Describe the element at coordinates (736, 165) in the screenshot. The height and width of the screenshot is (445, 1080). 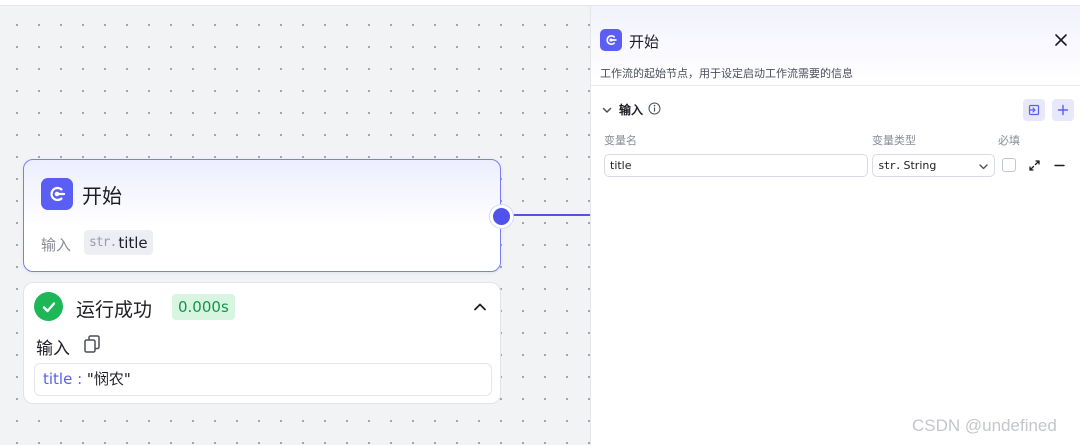
I see `variable-name-input` at that location.